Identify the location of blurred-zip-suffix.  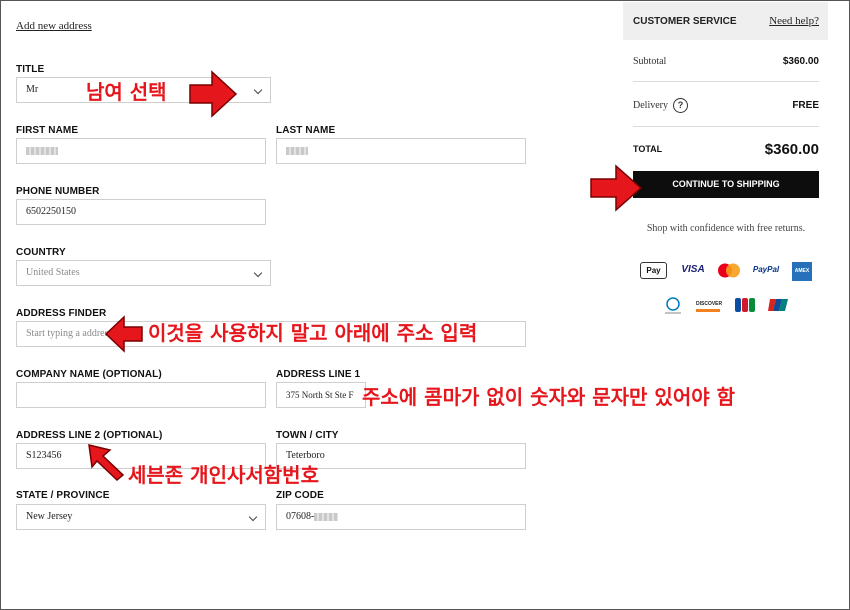
(326, 516).